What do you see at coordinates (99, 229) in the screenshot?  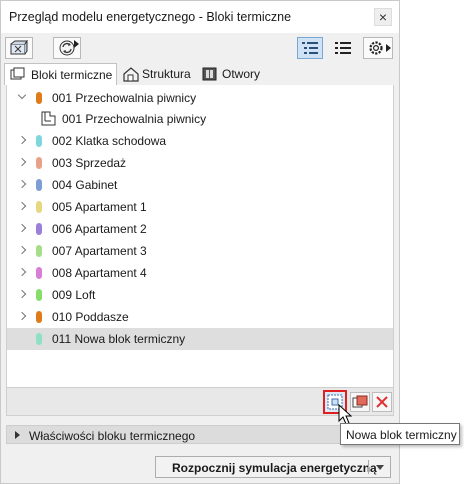 I see `tree-row-label: 006 Apartament 2` at bounding box center [99, 229].